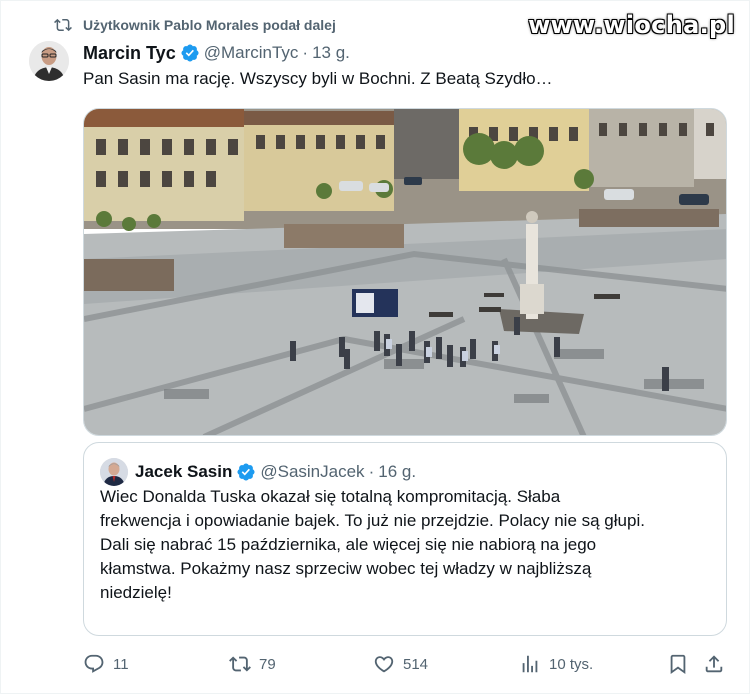 The width and height of the screenshot is (750, 694). I want to click on repost-context: Użytkownik Pablo Morales podał dalej, so click(194, 25).